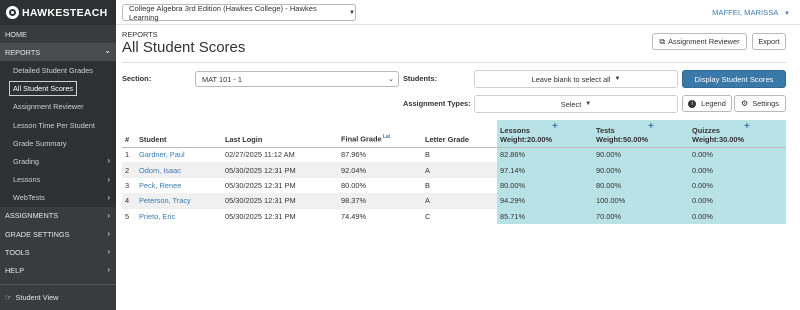  I want to click on student-link: Prieto, Eric, so click(157, 216).